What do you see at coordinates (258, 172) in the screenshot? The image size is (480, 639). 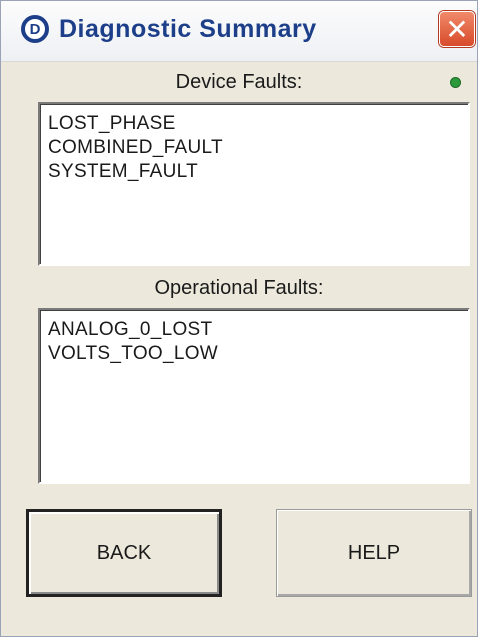 I see `list-item: SYSTEM_FAULT` at bounding box center [258, 172].